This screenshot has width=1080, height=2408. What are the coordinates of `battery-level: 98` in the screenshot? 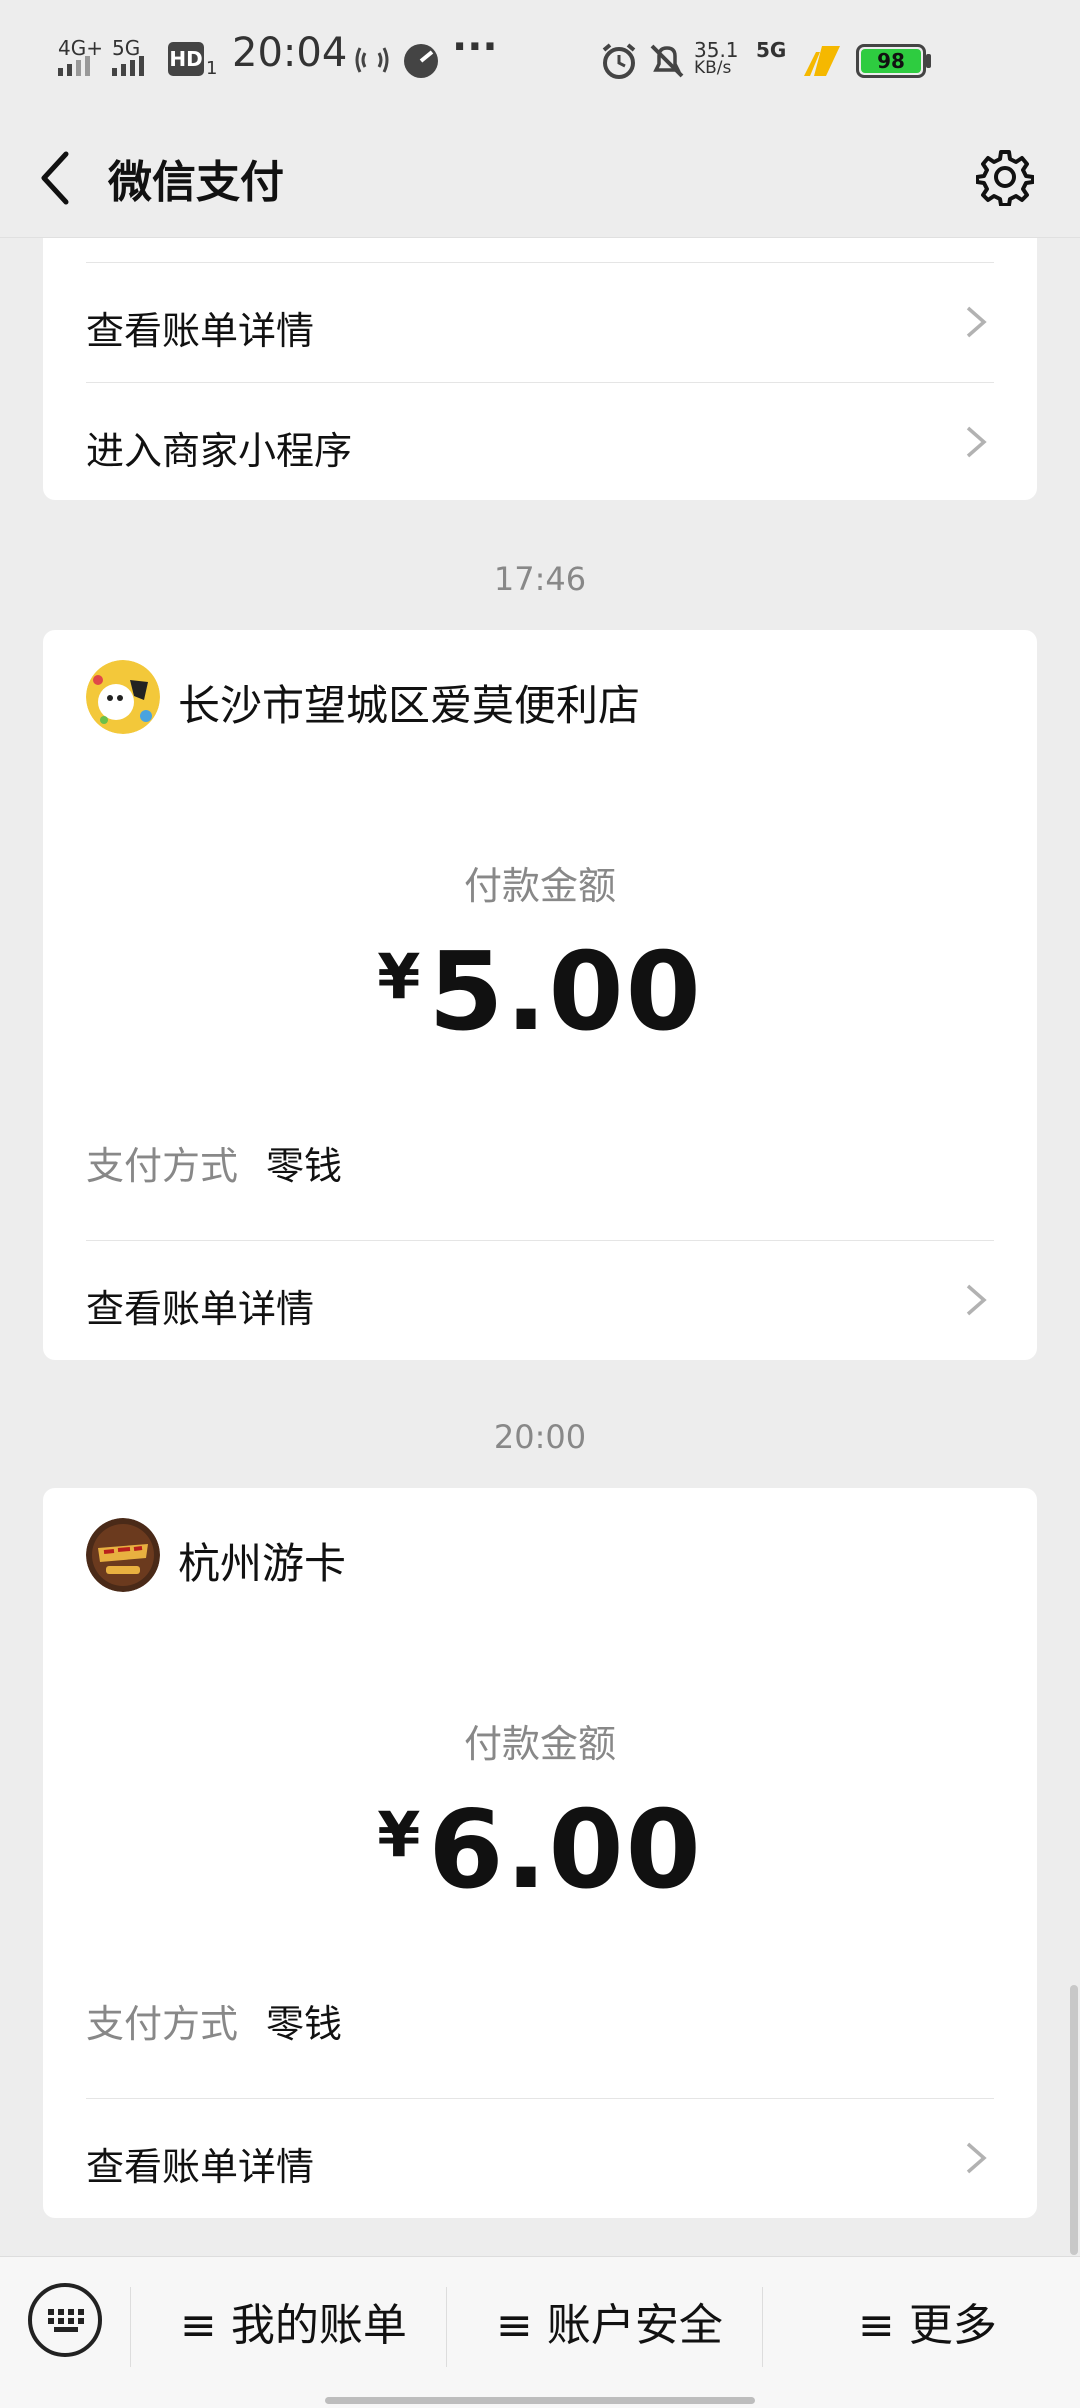 It's located at (891, 61).